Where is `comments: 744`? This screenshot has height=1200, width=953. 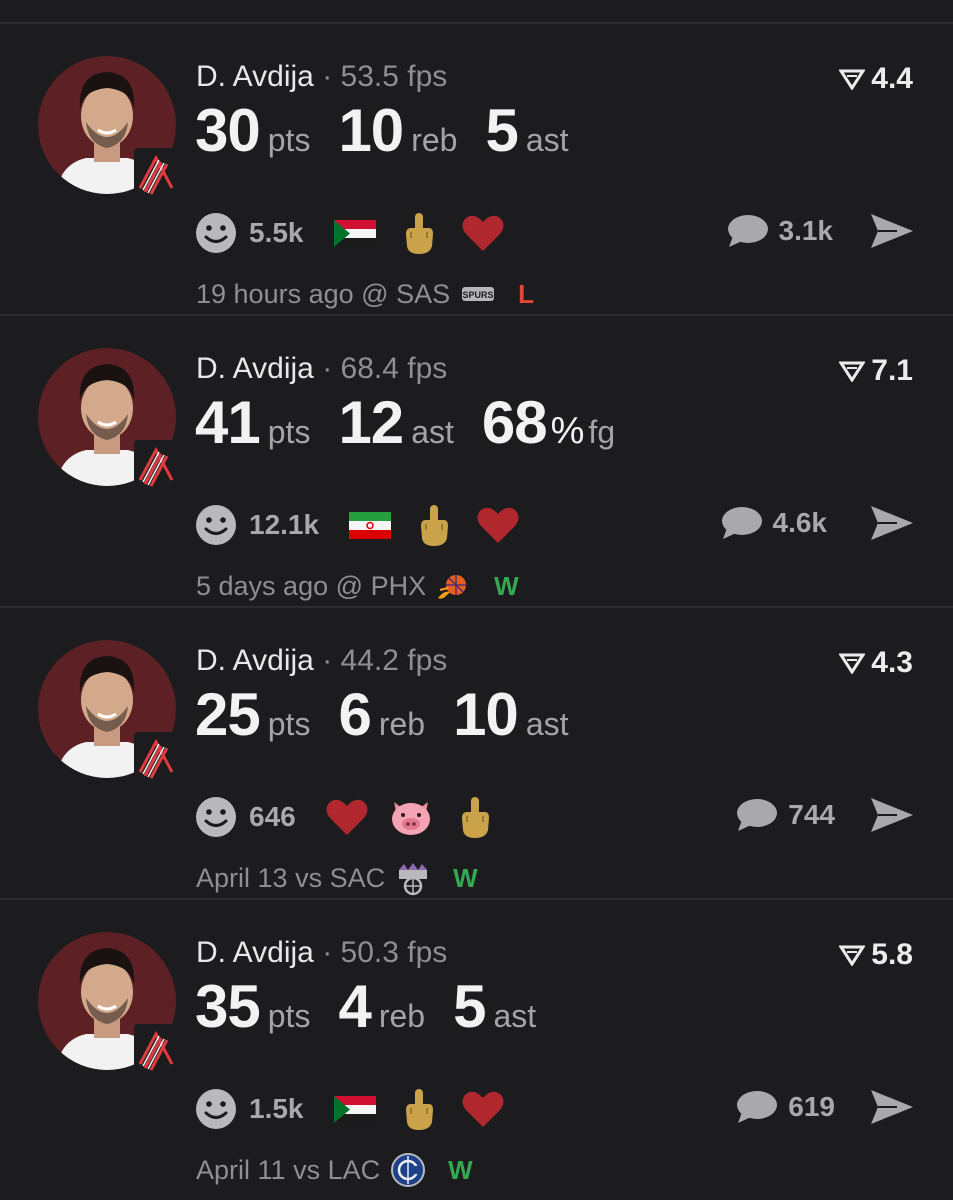 comments: 744 is located at coordinates (784, 815).